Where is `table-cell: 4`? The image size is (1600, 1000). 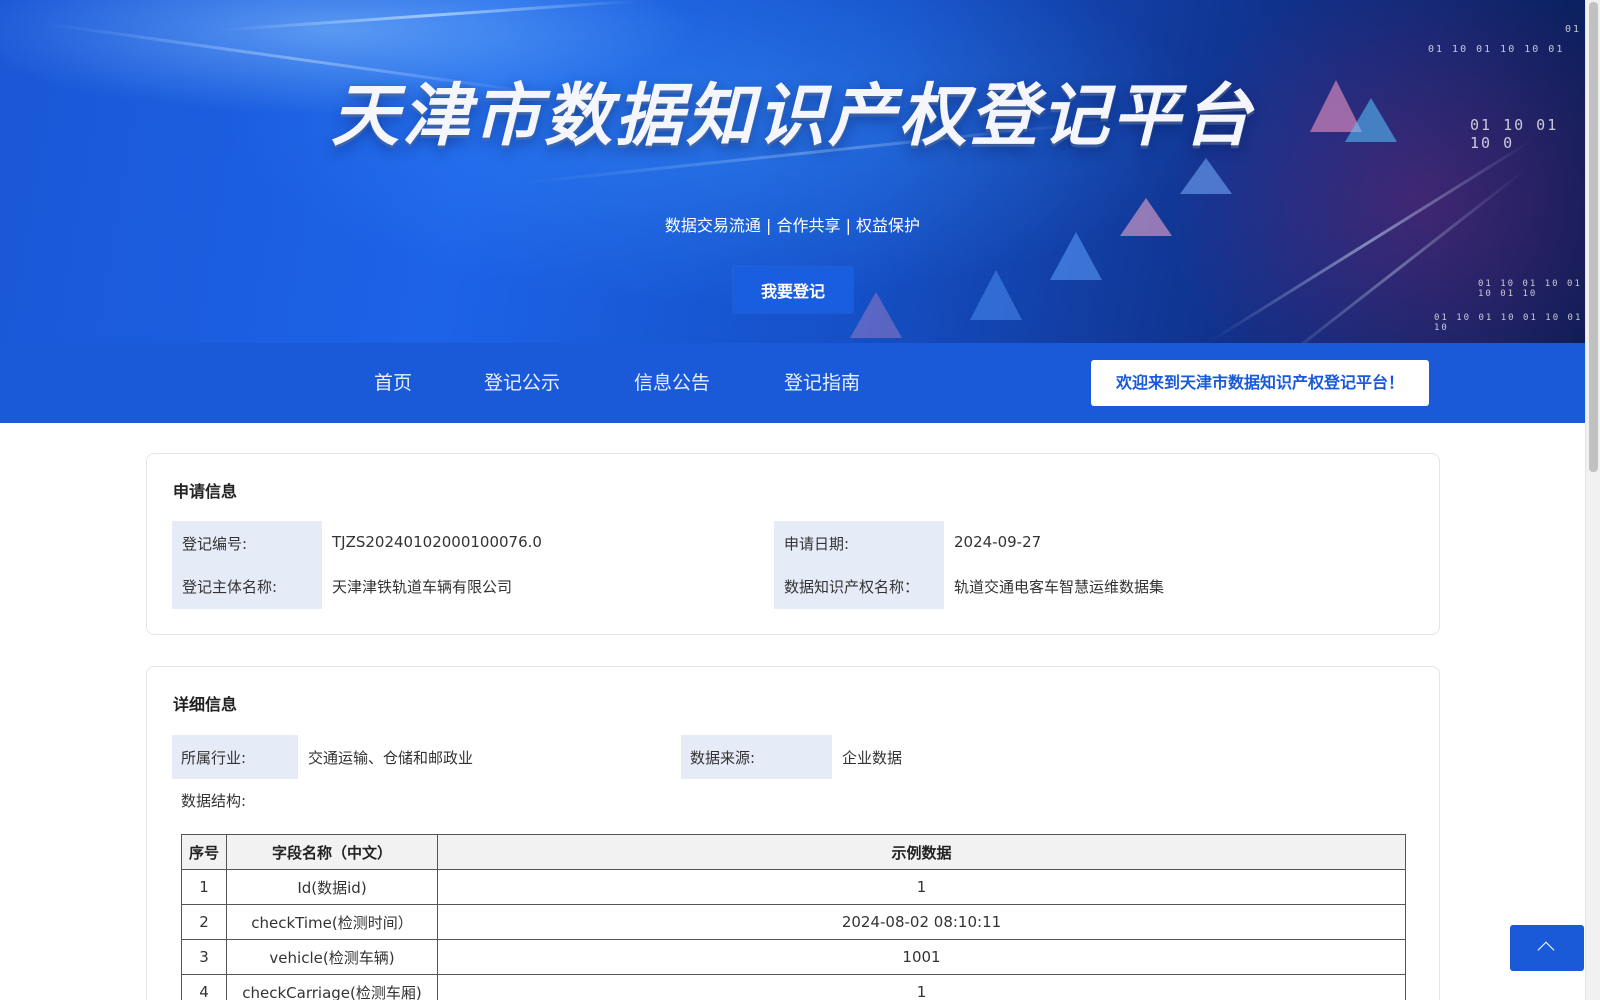
table-cell: 4 is located at coordinates (204, 987).